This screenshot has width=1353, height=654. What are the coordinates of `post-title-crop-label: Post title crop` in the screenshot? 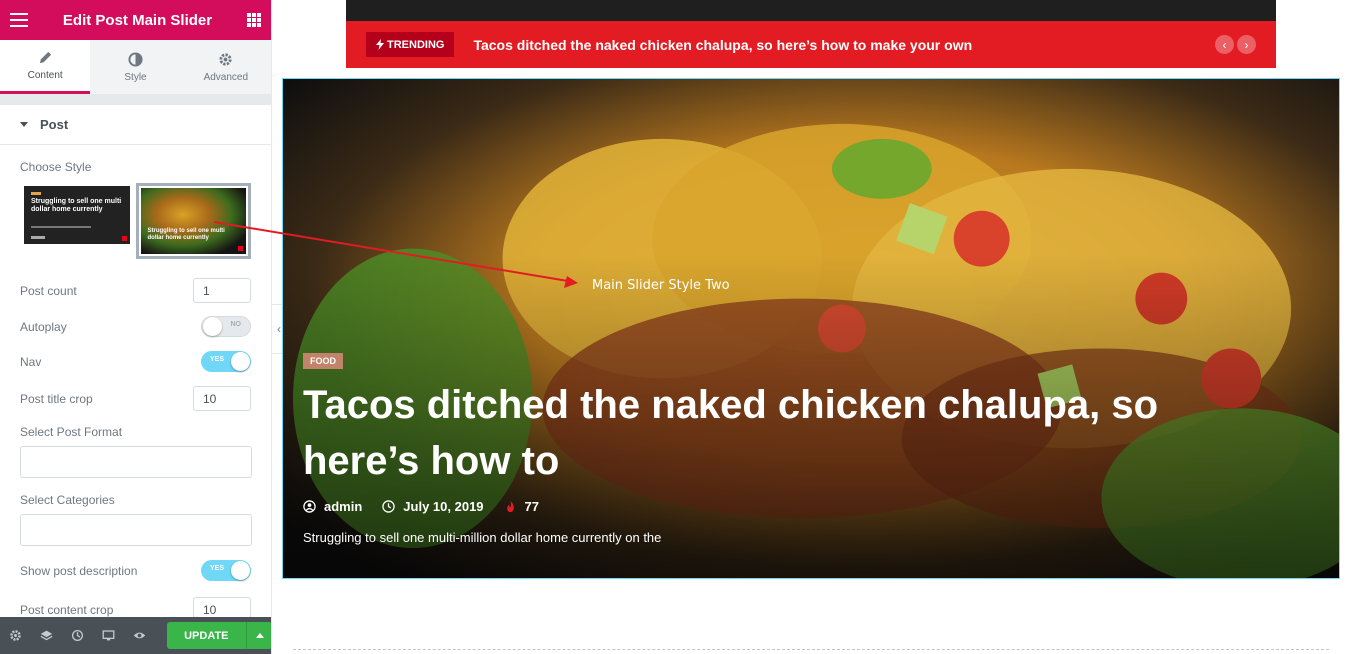 It's located at (56, 398).